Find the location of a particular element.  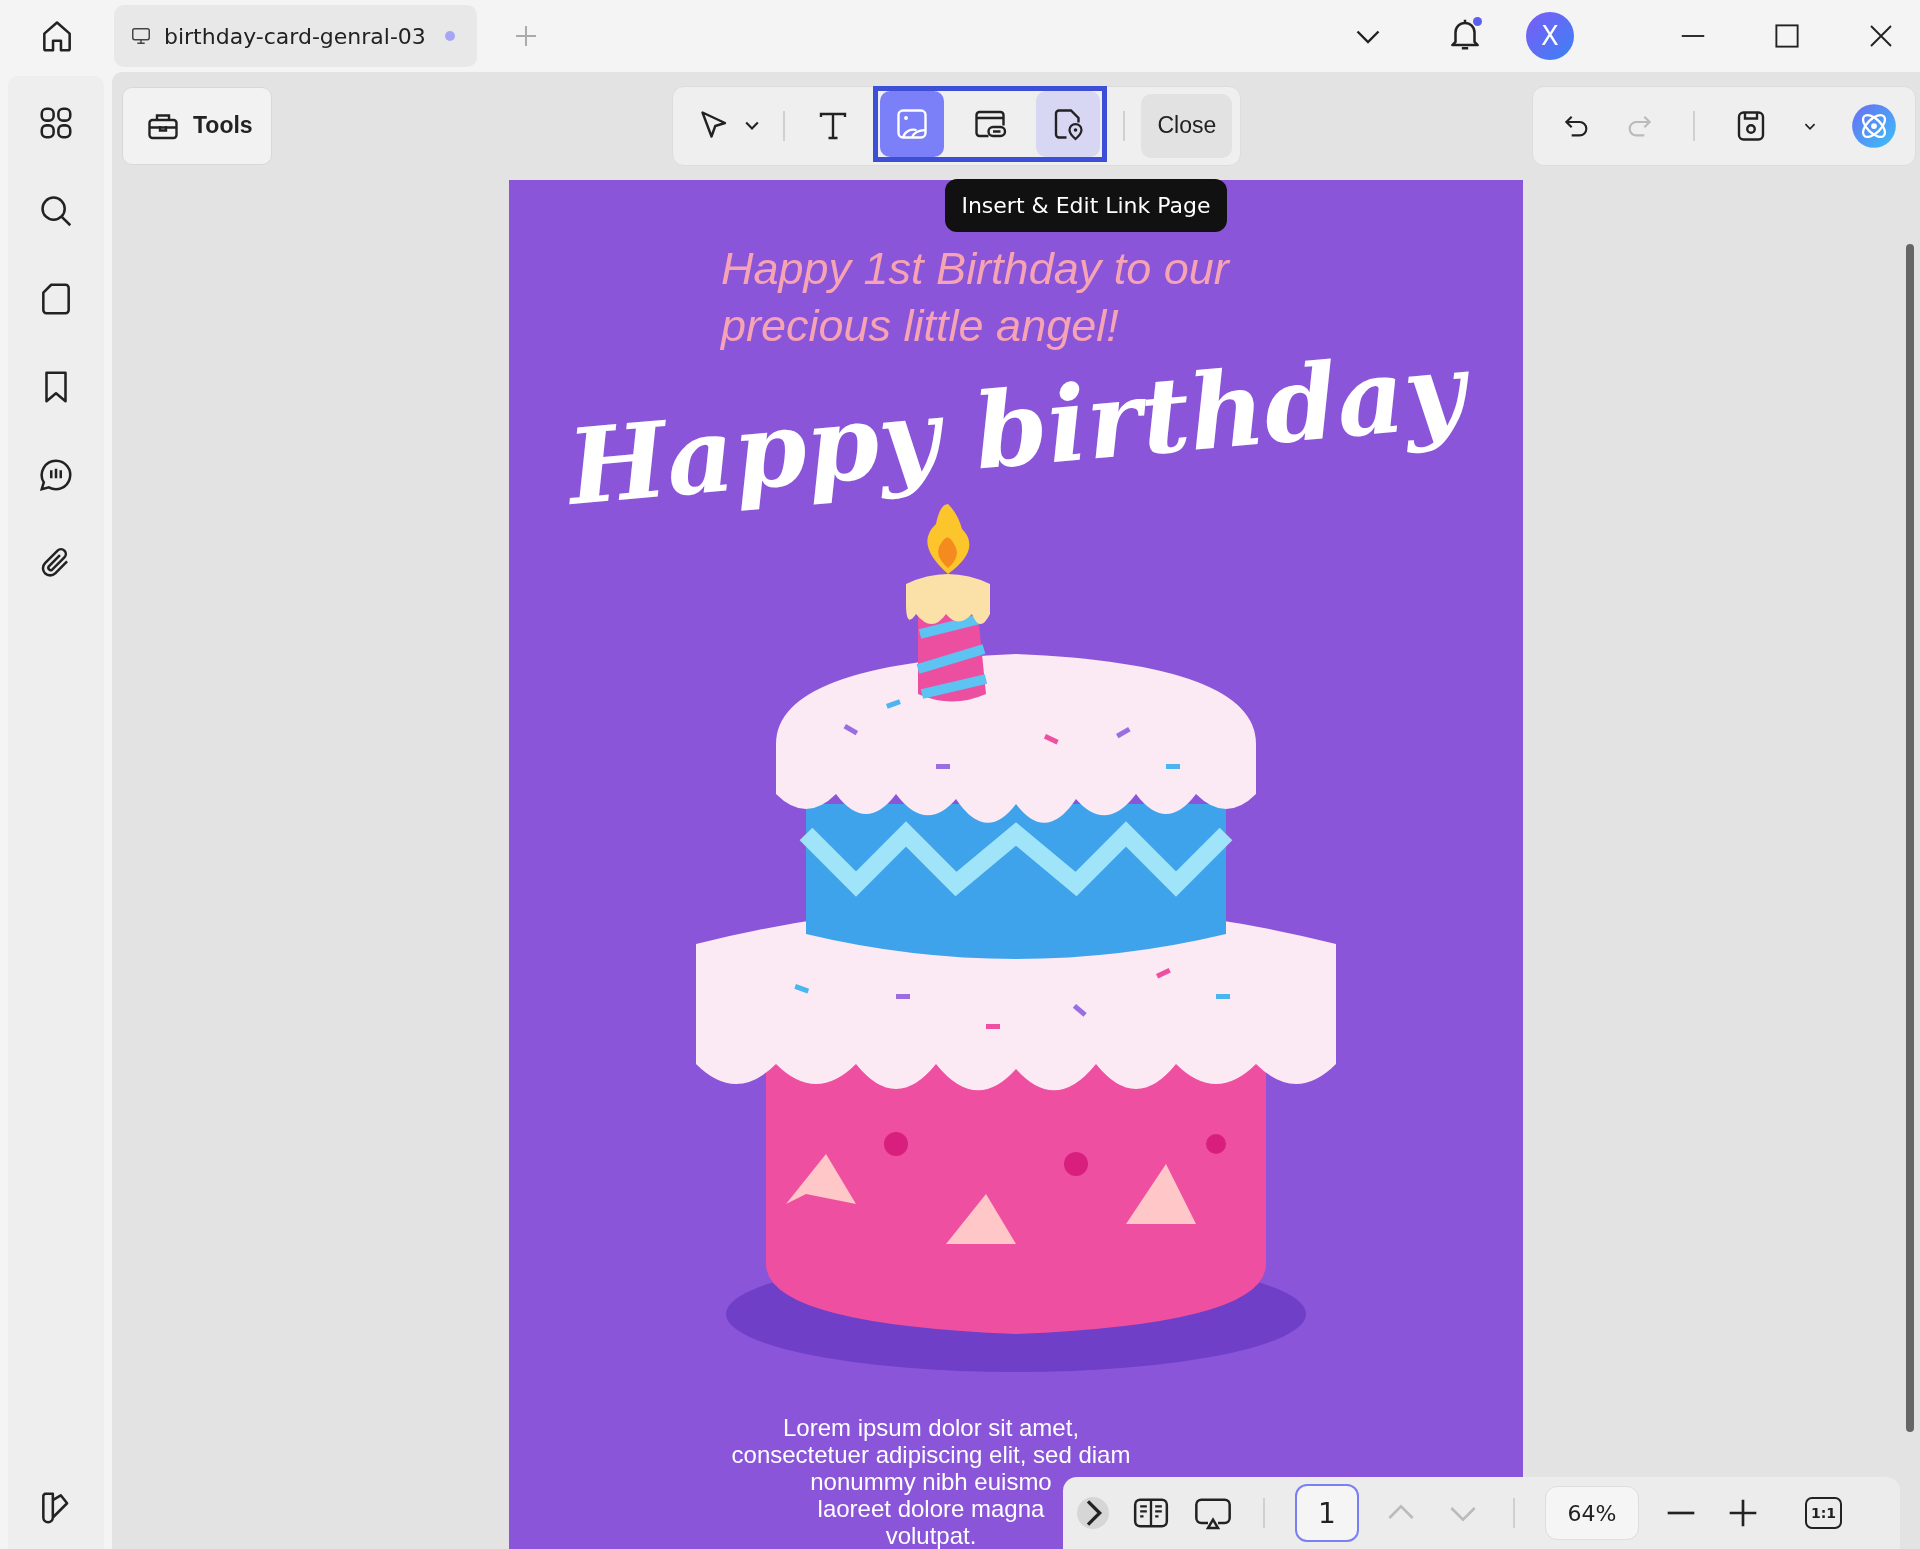

expand-button is located at coordinates (1093, 1513).